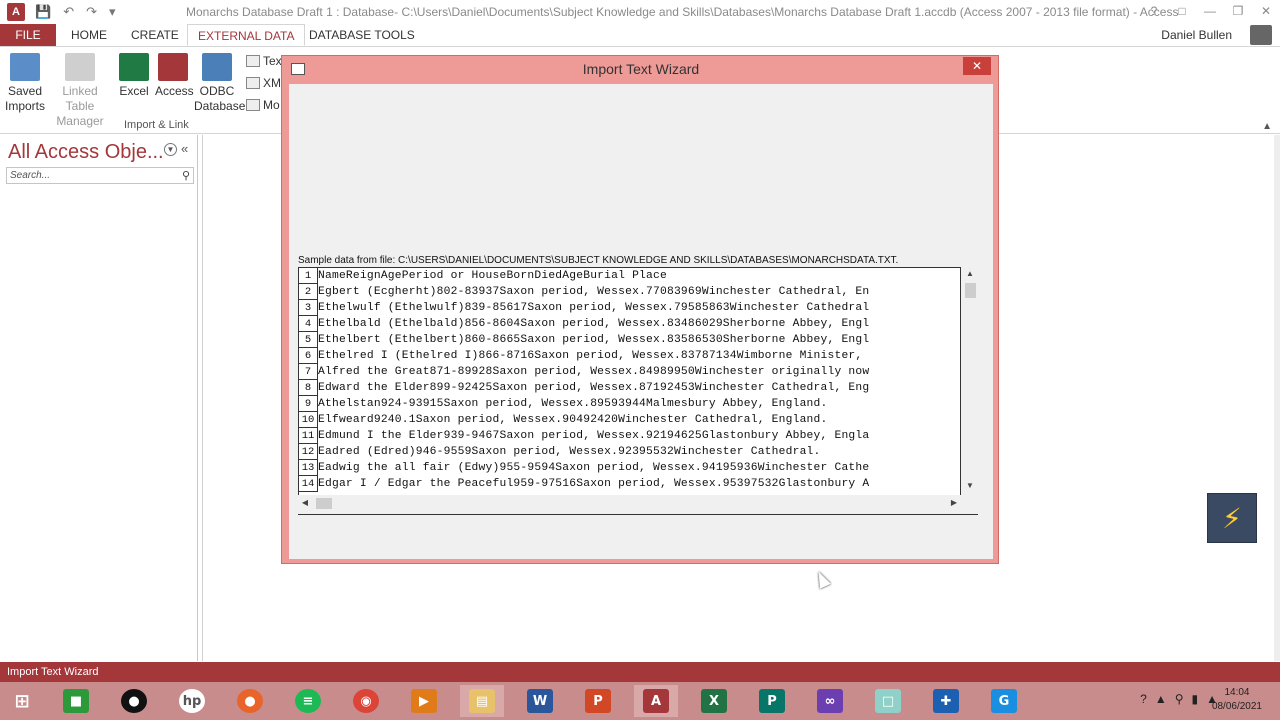 The image size is (1280, 720). What do you see at coordinates (112, 12) in the screenshot?
I see `customize-qat-icon: ▾` at bounding box center [112, 12].